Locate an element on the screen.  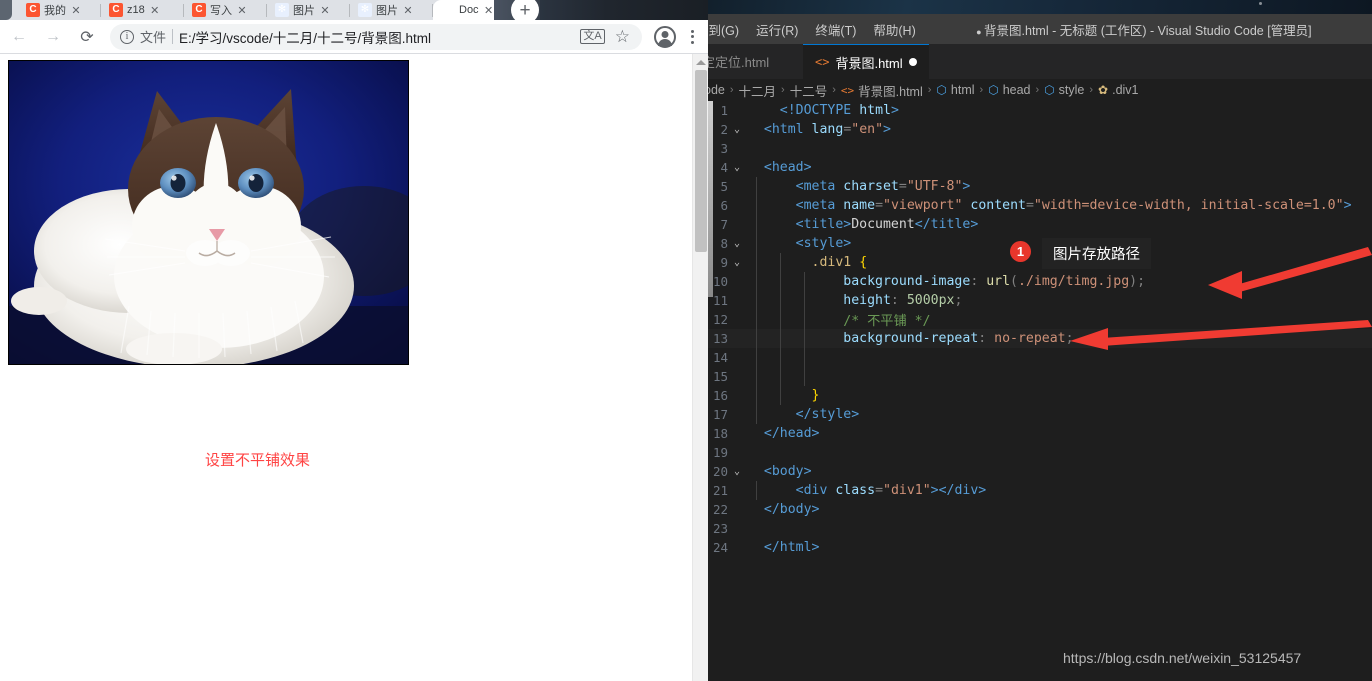
browser-tab-1: Cz18 ✕ is located at coordinates (142, 10).